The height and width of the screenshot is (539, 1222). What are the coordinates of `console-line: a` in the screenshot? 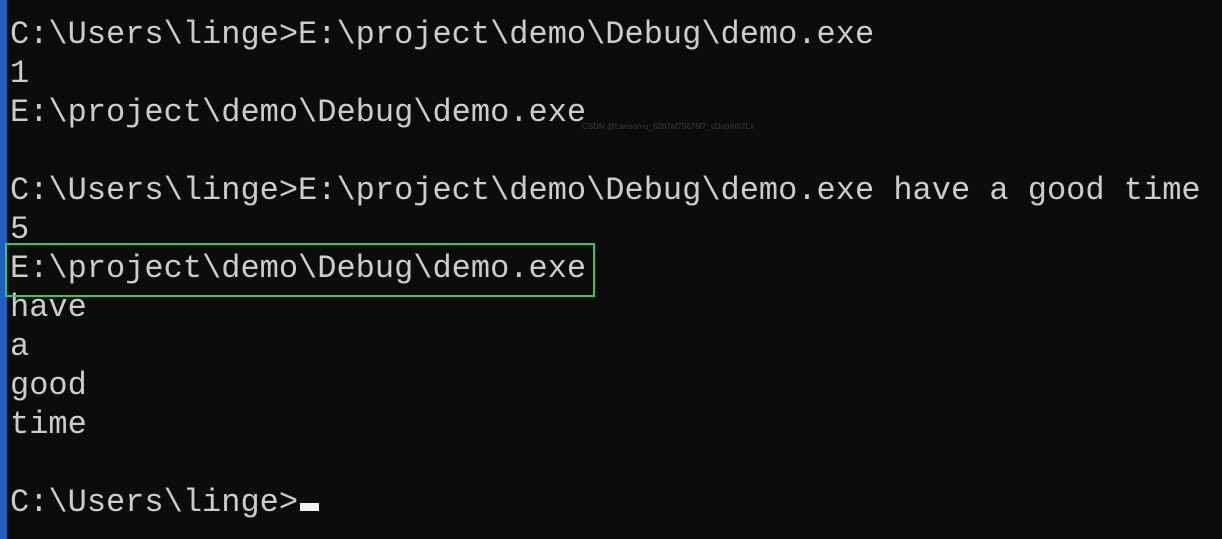 It's located at (20, 346).